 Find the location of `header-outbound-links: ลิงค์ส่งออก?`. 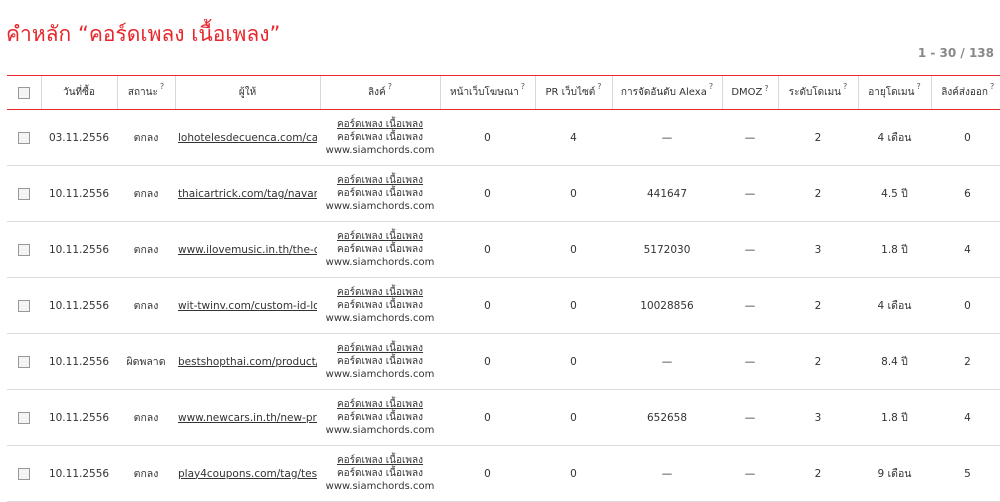

header-outbound-links: ลิงค์ส่งออก? is located at coordinates (965, 92).